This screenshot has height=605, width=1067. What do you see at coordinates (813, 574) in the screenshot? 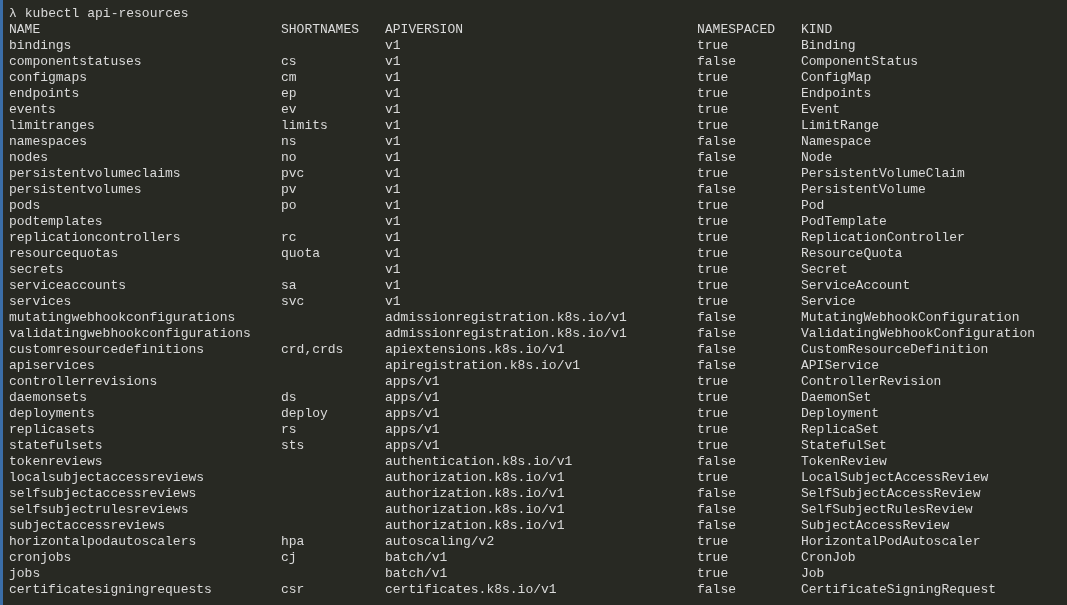
I see `table-cell-text: Job` at bounding box center [813, 574].